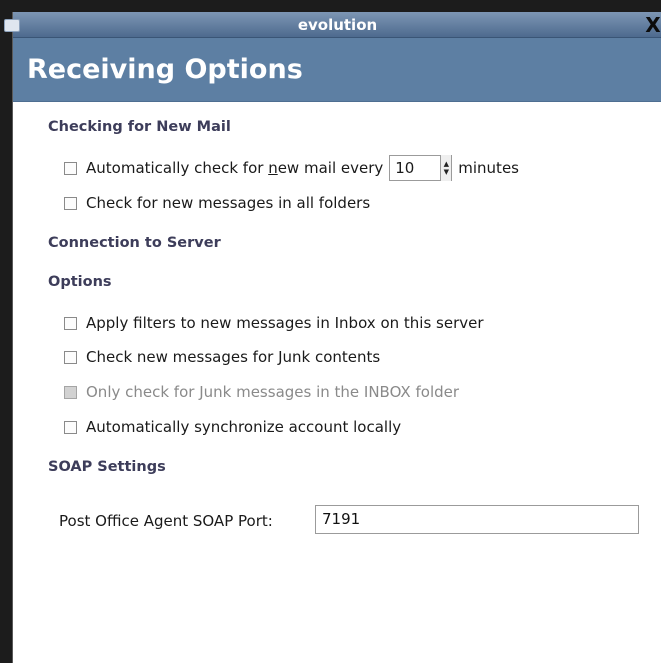 This screenshot has height=663, width=661. Describe the element at coordinates (273, 168) in the screenshot. I see `auto-check-mnemonic: n` at that location.